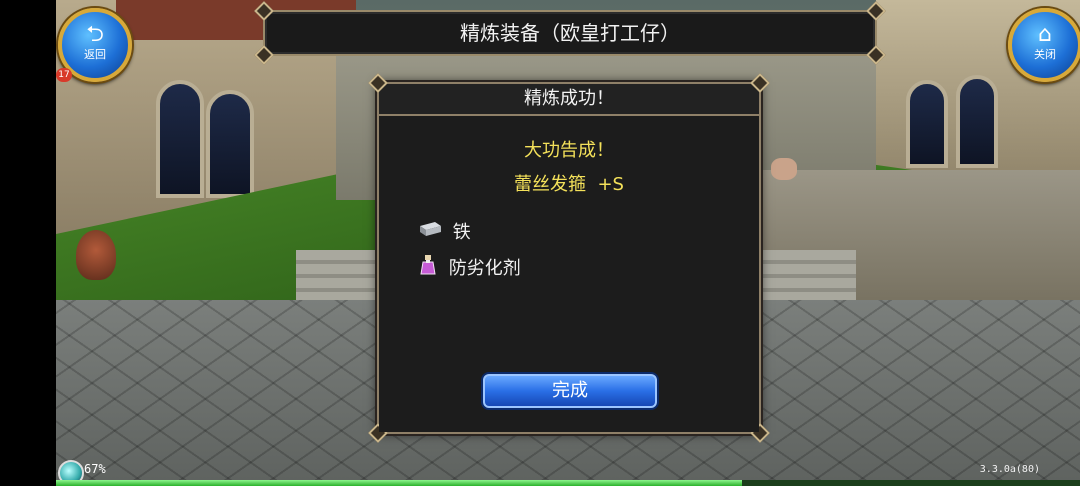  What do you see at coordinates (1045, 54) in the screenshot?
I see `close-button-label: 关闭` at bounding box center [1045, 54].